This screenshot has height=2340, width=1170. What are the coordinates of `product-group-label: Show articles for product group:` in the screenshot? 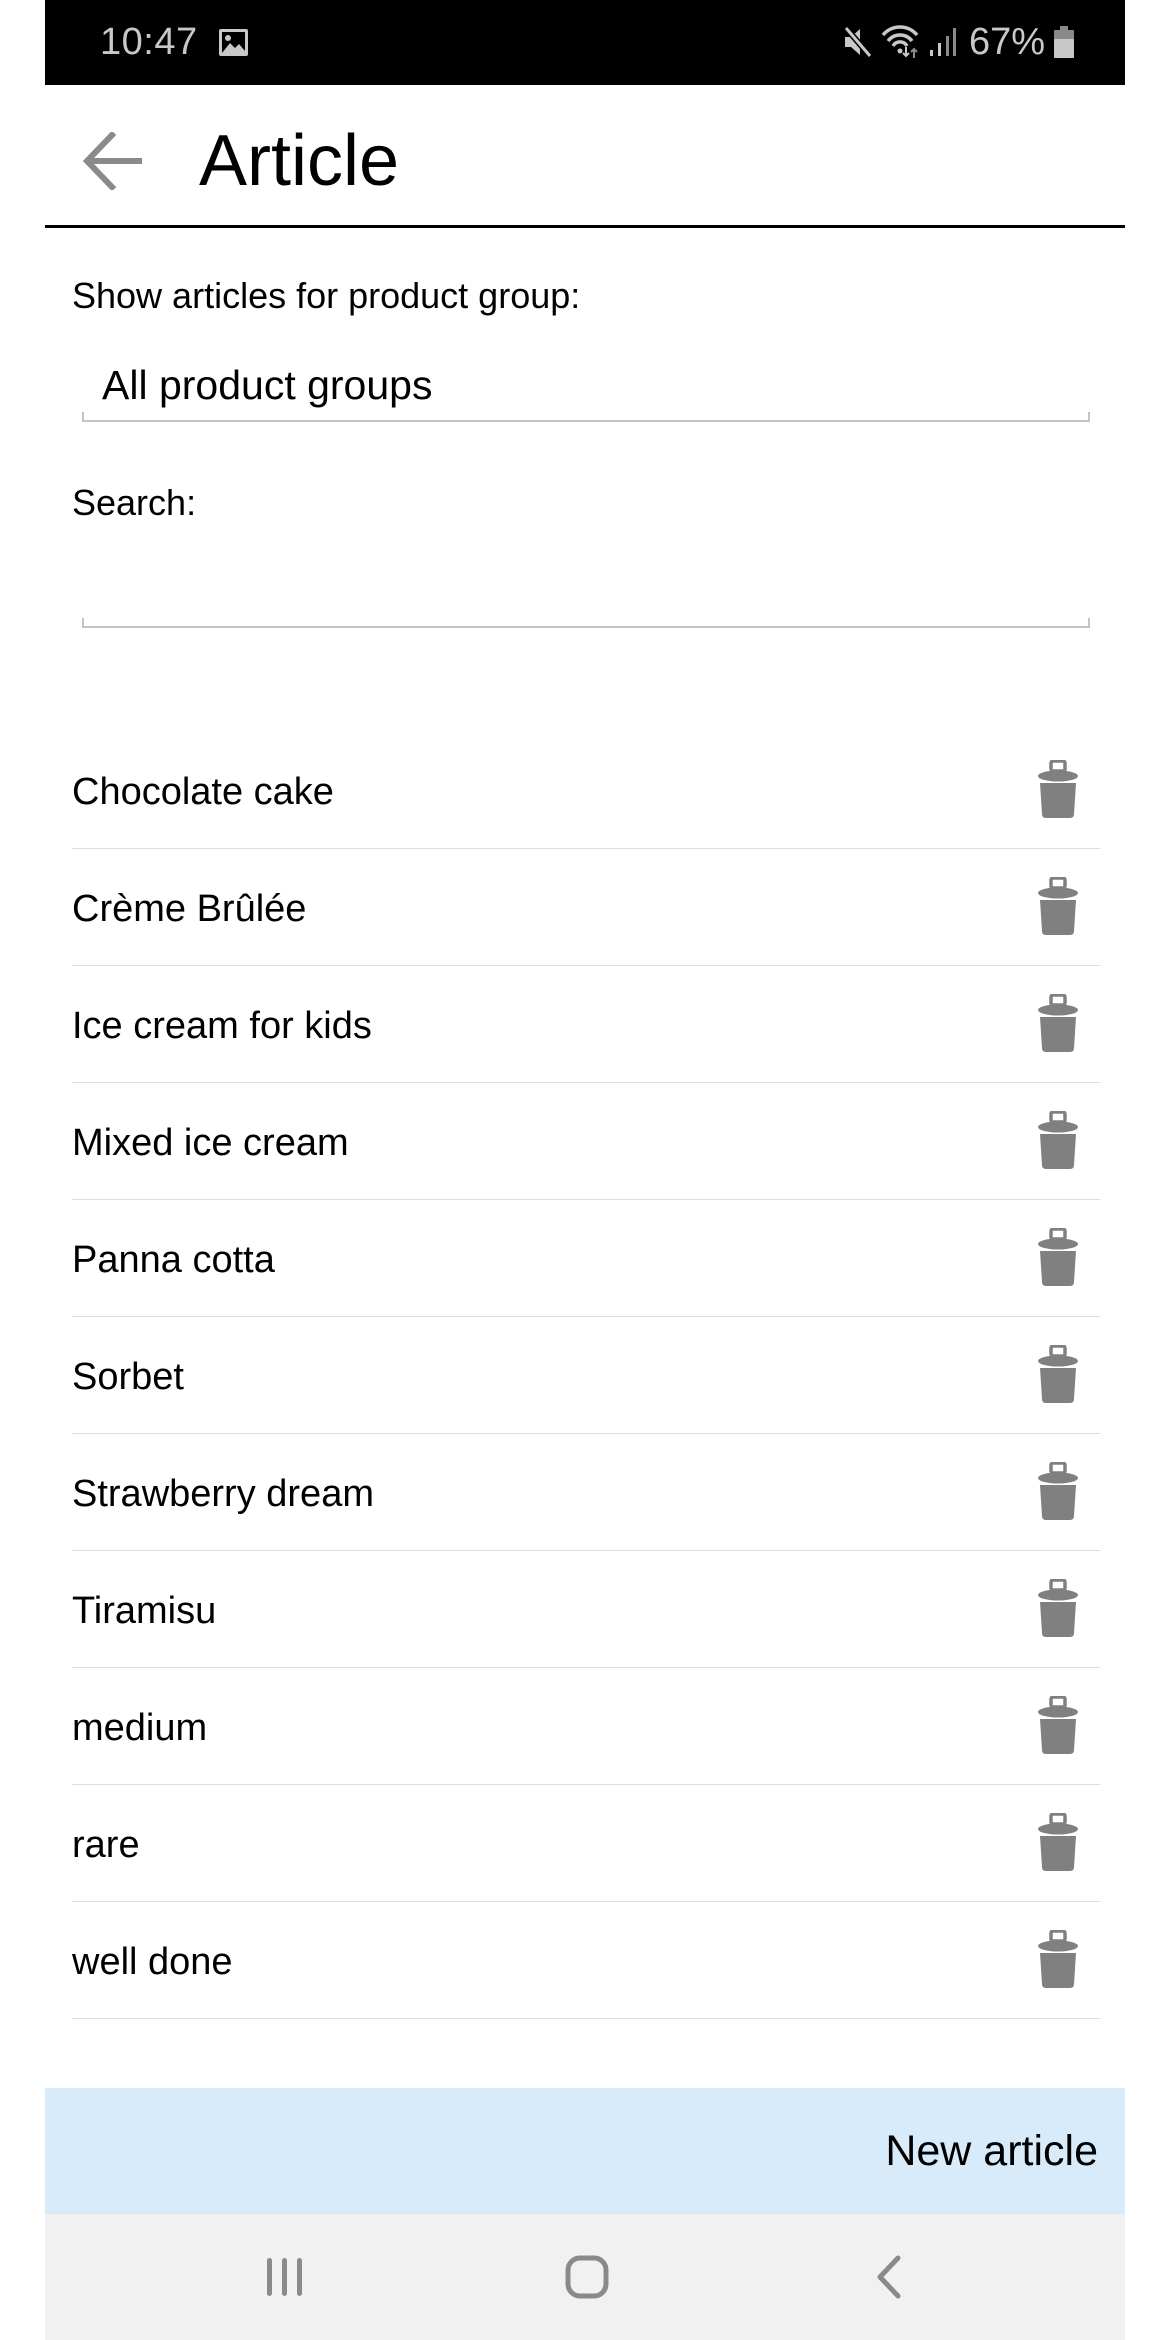 It's located at (326, 295).